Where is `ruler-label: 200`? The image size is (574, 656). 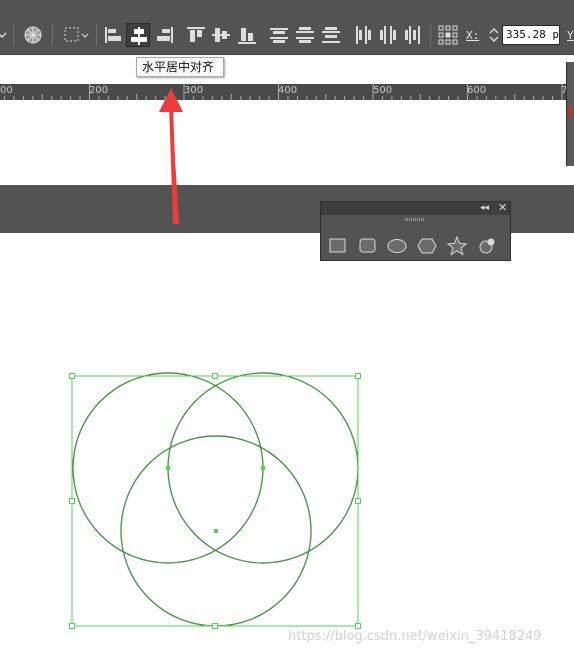 ruler-label: 200 is located at coordinates (99, 90).